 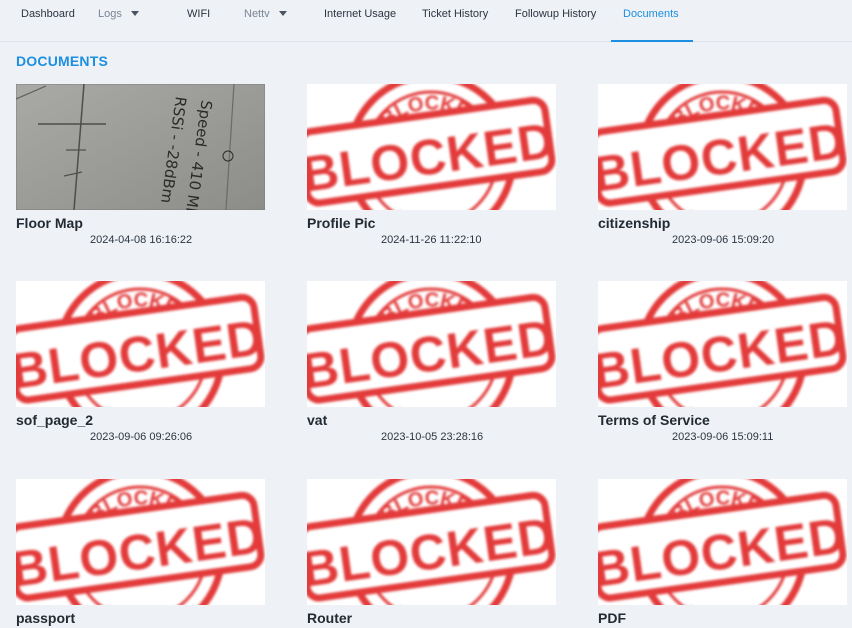 I want to click on document-name: Router, so click(x=330, y=618).